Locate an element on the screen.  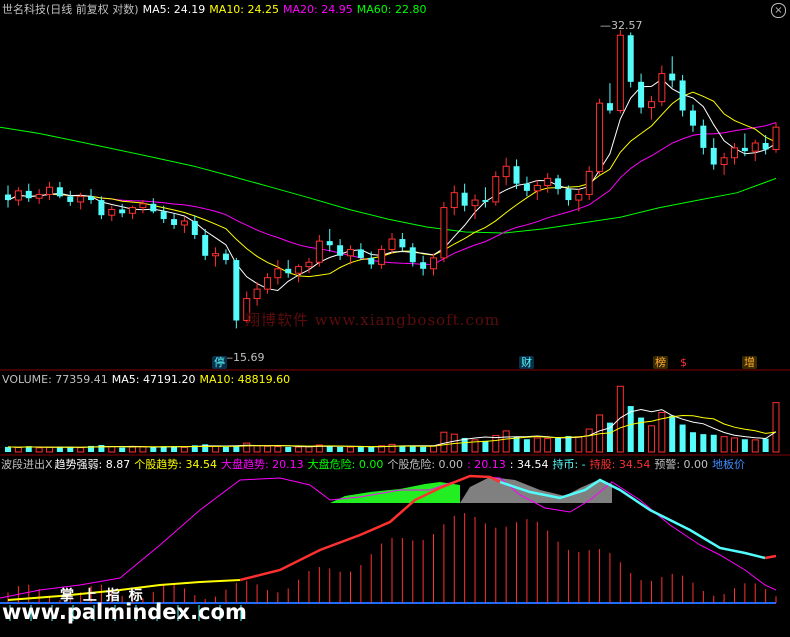
watermark-bottom-url: www.palmindex.com is located at coordinates (124, 612).